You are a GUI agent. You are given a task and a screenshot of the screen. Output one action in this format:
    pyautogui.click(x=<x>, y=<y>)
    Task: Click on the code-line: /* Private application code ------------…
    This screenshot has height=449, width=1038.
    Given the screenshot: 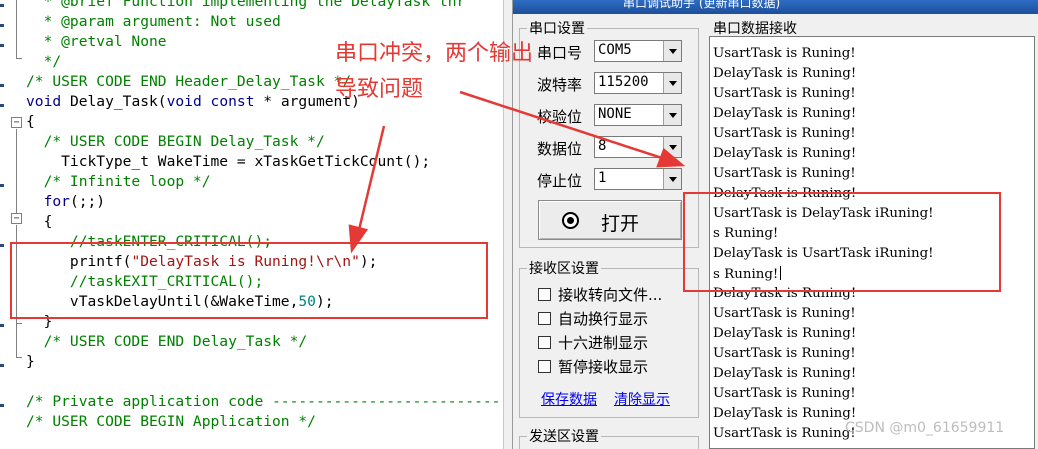 What is the action you would take?
    pyautogui.click(x=263, y=402)
    